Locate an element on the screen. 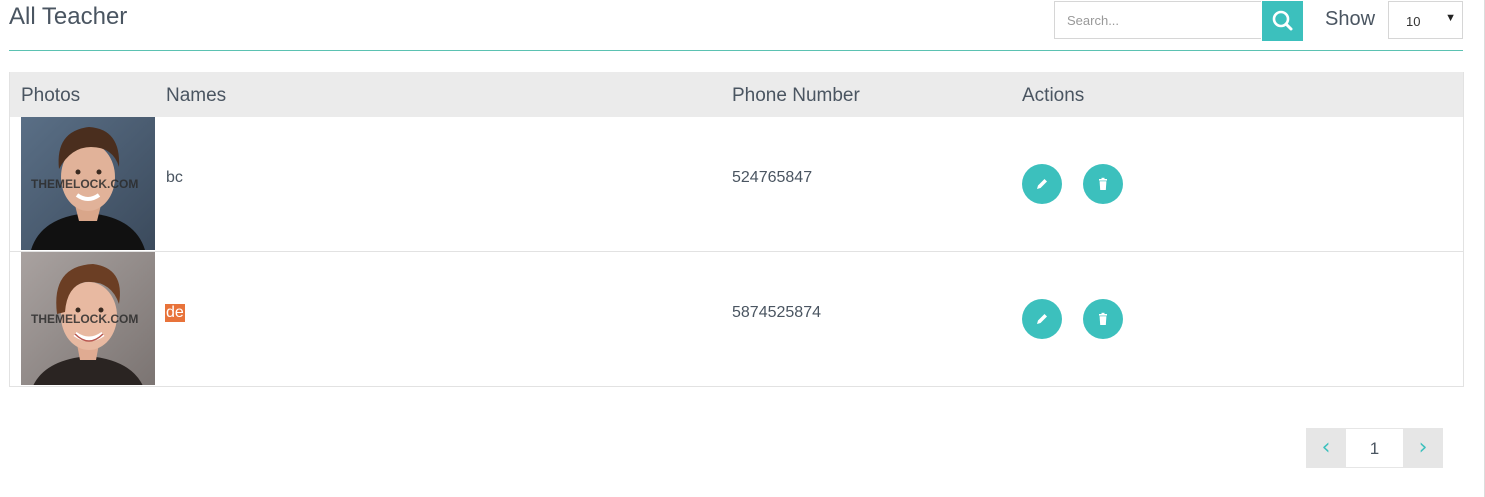 This screenshot has width=1485, height=497. search-button is located at coordinates (1282, 21).